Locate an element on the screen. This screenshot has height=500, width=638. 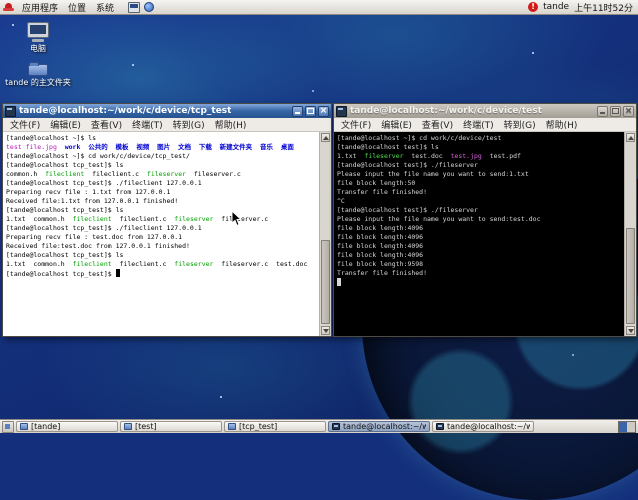
menu-item: 位置 is located at coordinates (77, 7).